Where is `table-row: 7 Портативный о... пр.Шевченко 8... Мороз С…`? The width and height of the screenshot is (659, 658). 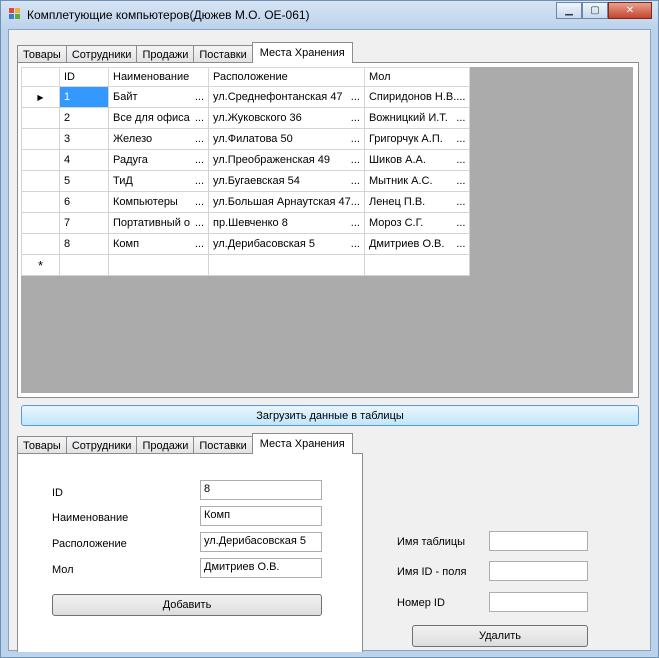 table-row: 7 Портативный о... пр.Шевченко 8... Мороз С… is located at coordinates (246, 223).